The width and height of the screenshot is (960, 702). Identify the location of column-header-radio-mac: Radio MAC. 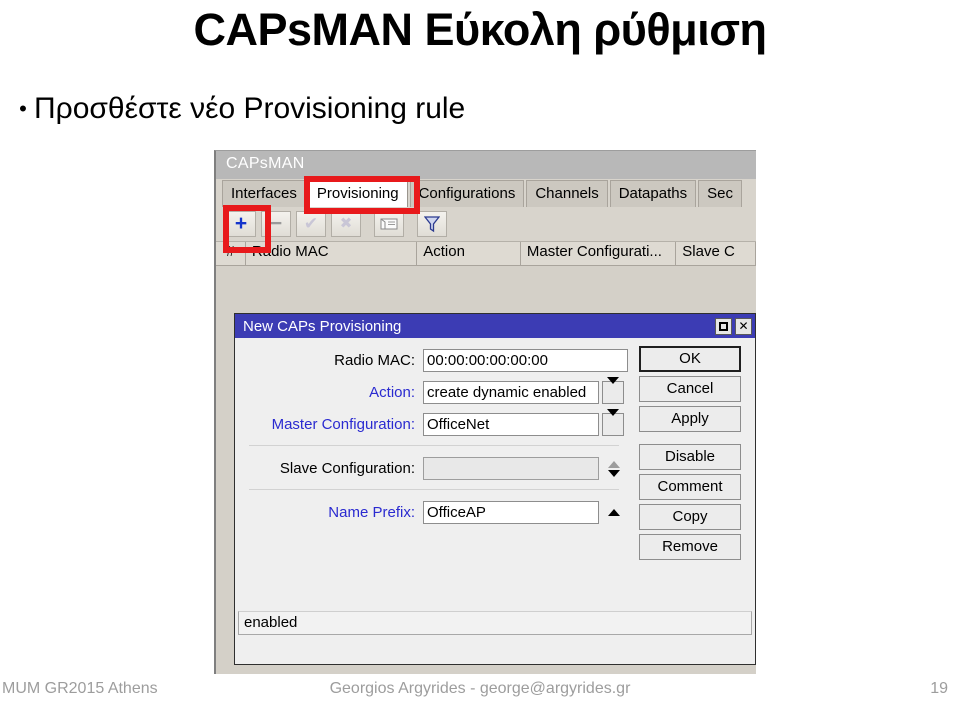
(331, 254).